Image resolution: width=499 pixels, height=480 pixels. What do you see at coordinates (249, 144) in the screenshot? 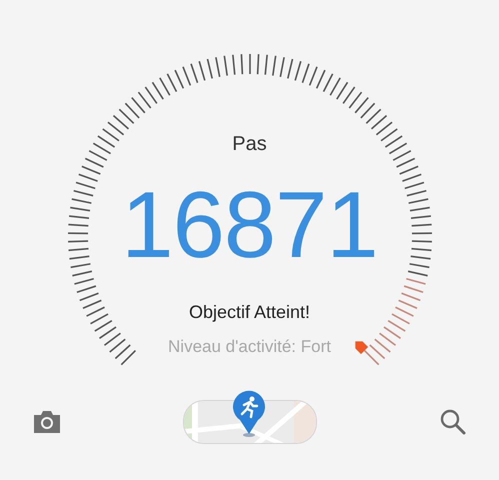
I see `metric-label: Pas` at bounding box center [249, 144].